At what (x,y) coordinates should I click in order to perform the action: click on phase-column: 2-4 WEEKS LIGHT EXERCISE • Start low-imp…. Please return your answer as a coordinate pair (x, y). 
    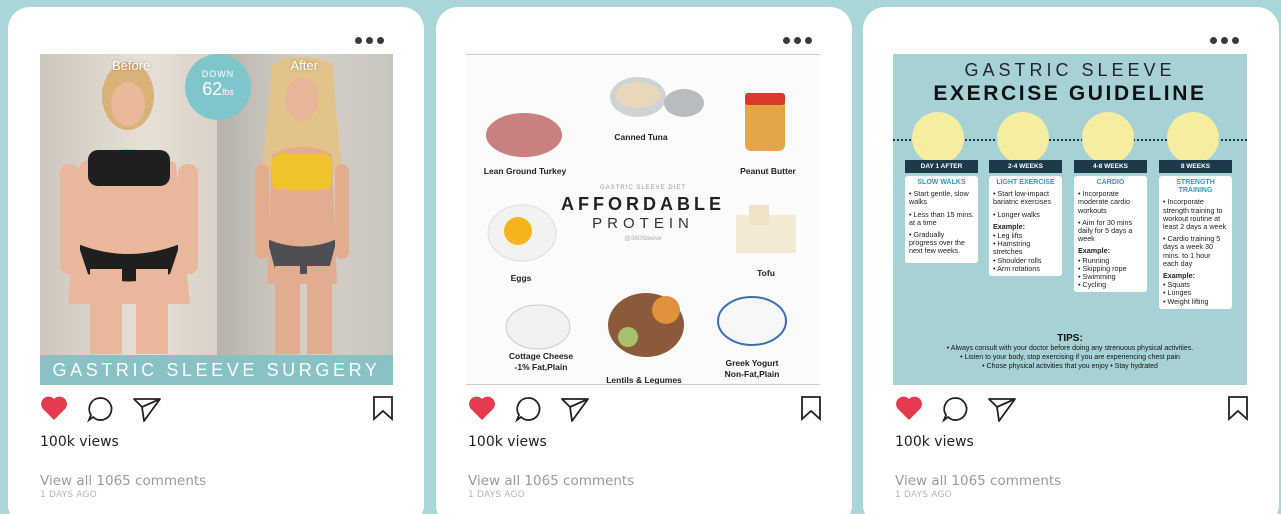
    Looking at the image, I should click on (1025, 218).